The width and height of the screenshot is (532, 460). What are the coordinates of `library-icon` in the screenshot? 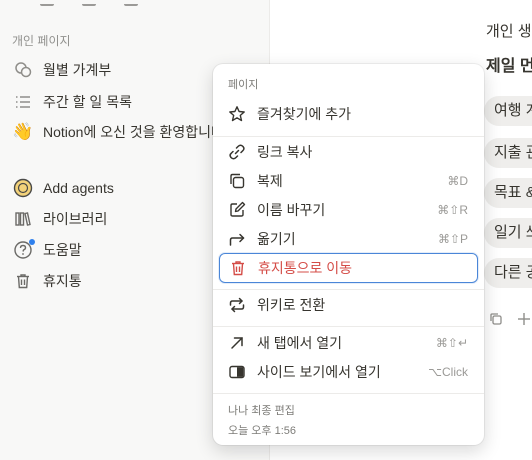 It's located at (23, 219).